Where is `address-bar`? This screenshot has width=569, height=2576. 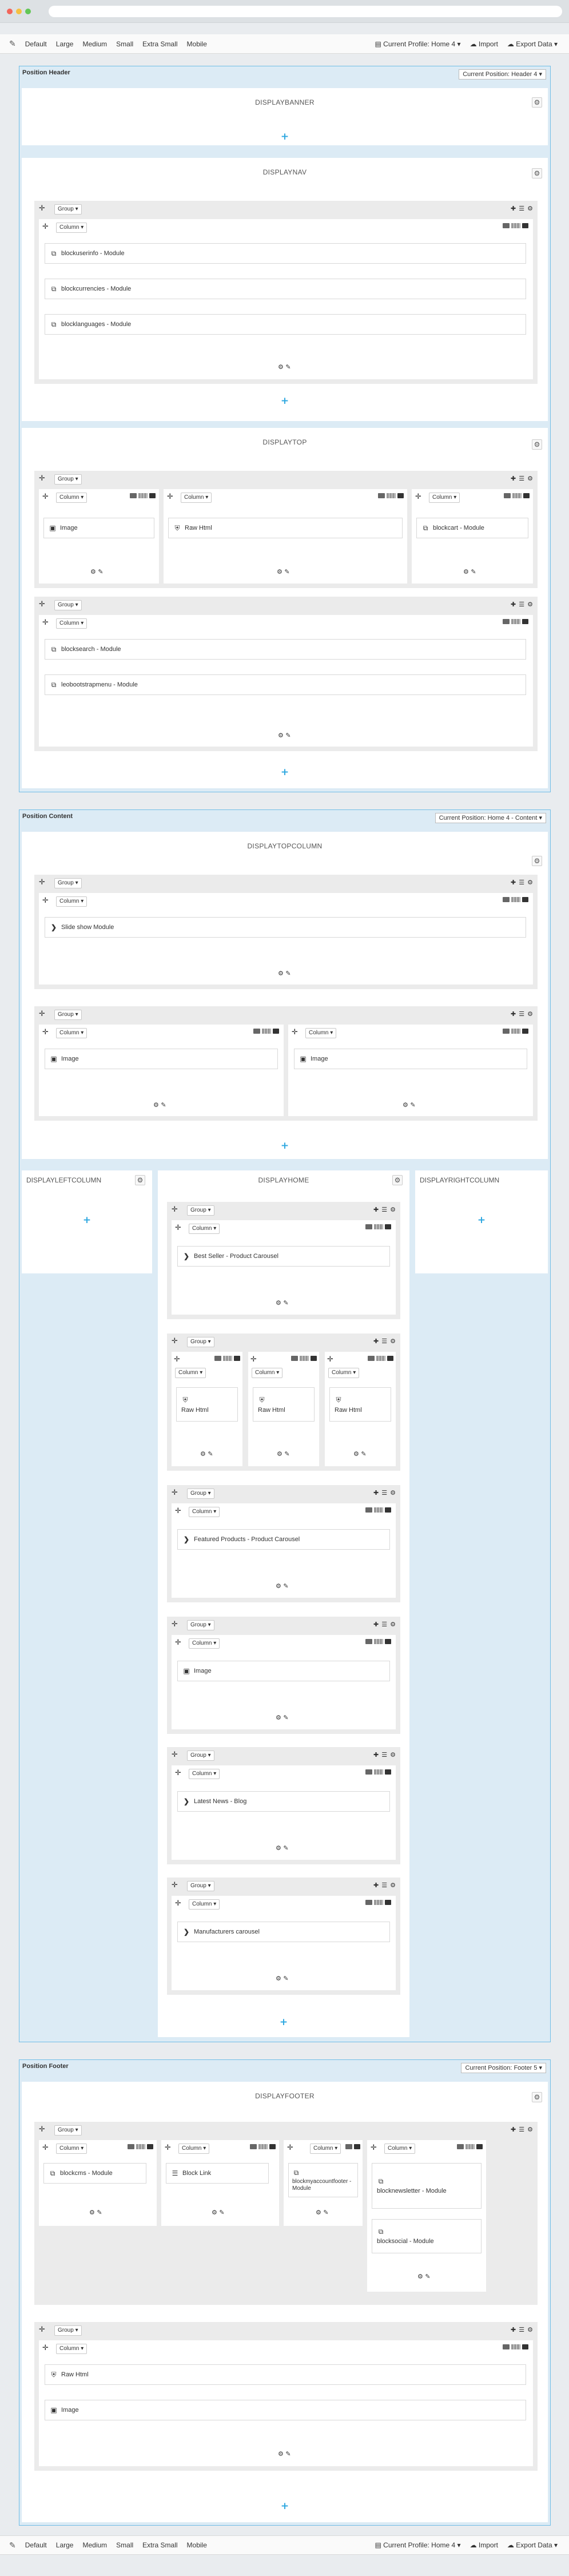 address-bar is located at coordinates (305, 11).